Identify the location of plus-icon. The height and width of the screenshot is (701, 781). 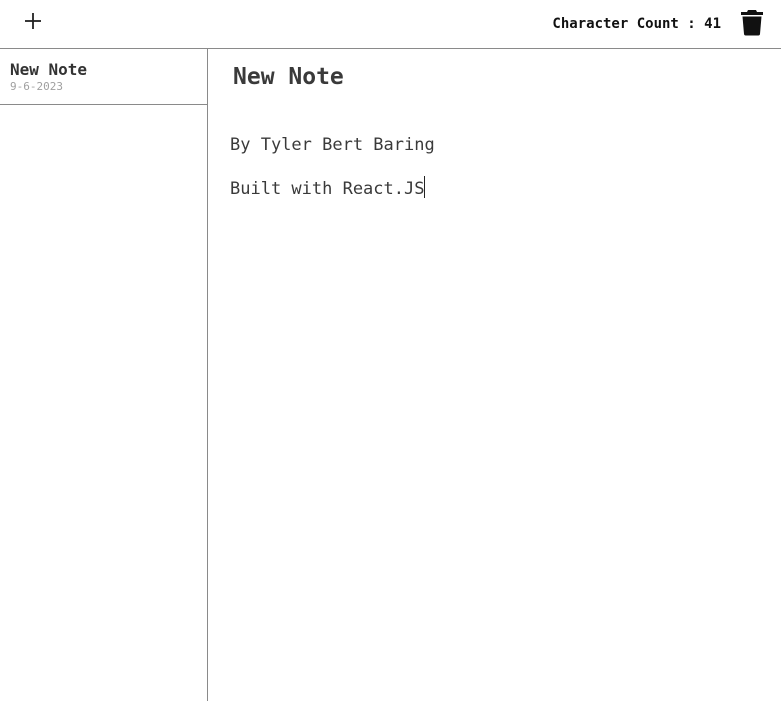
(33, 21).